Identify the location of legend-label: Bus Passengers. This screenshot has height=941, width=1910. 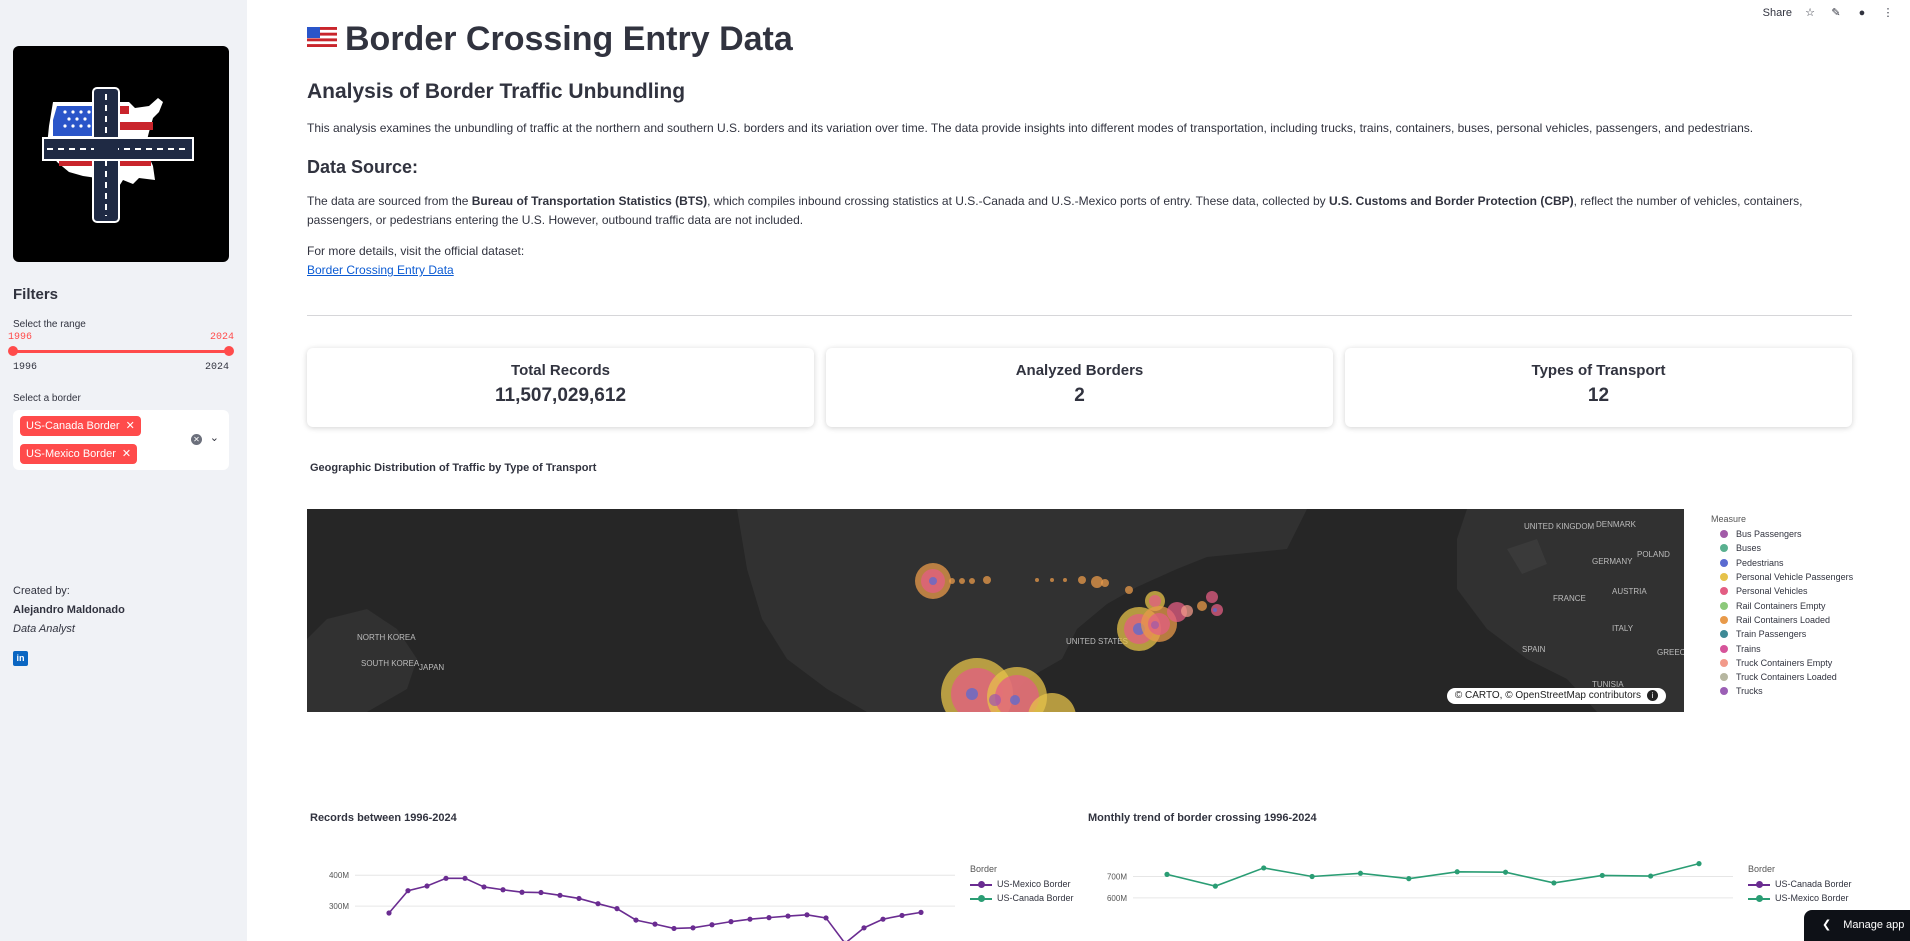
(1769, 534).